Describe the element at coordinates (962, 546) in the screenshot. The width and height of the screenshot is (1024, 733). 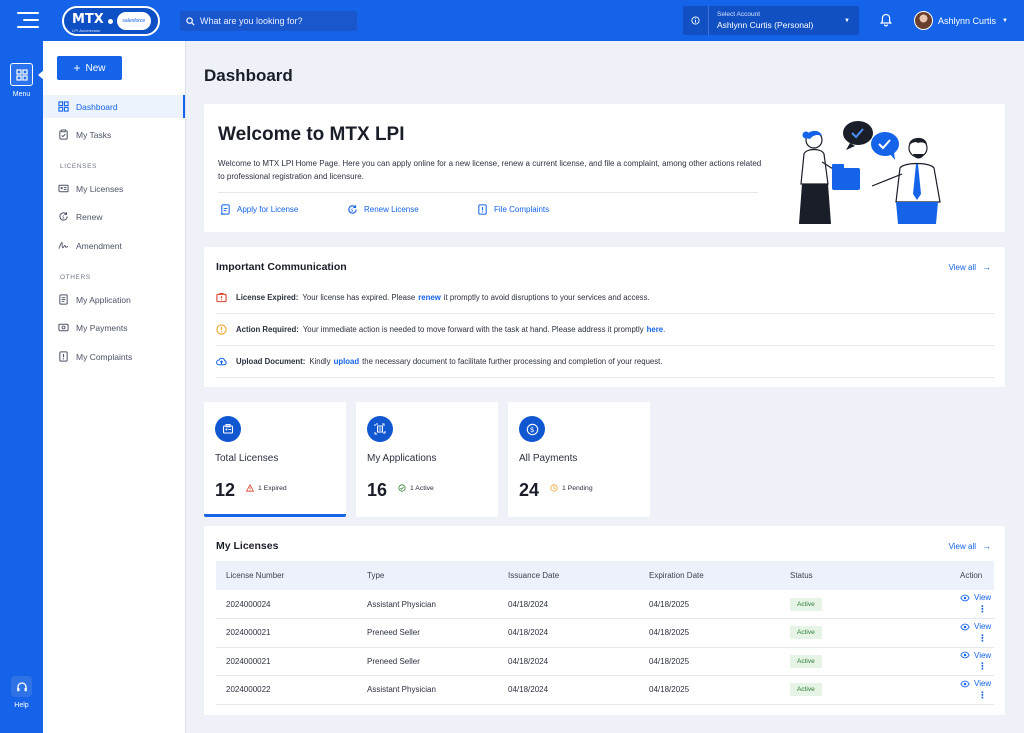
I see `view-all-label: View all` at that location.